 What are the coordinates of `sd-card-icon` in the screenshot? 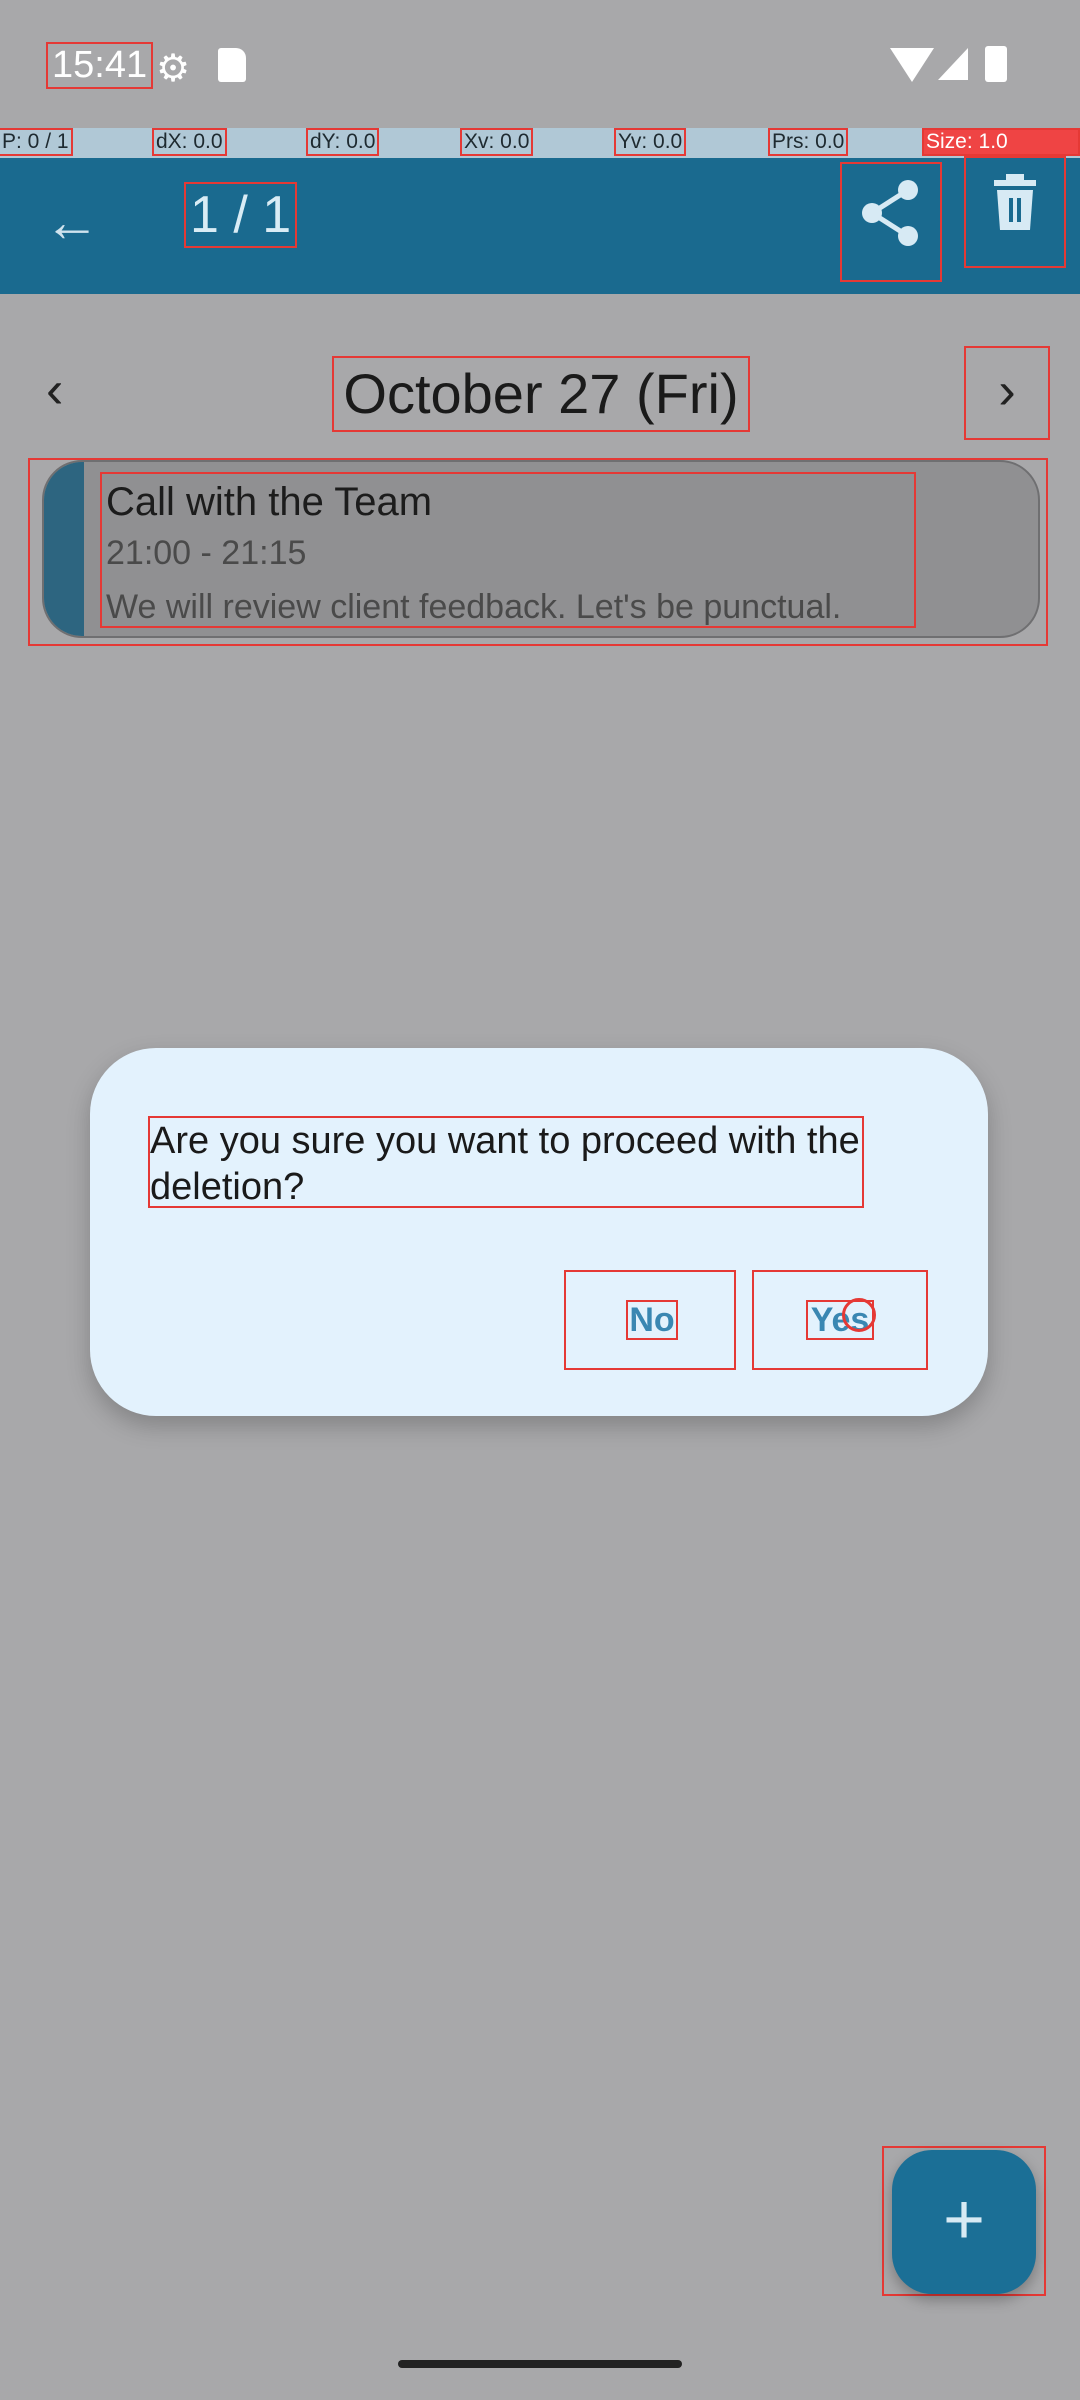 It's located at (232, 65).